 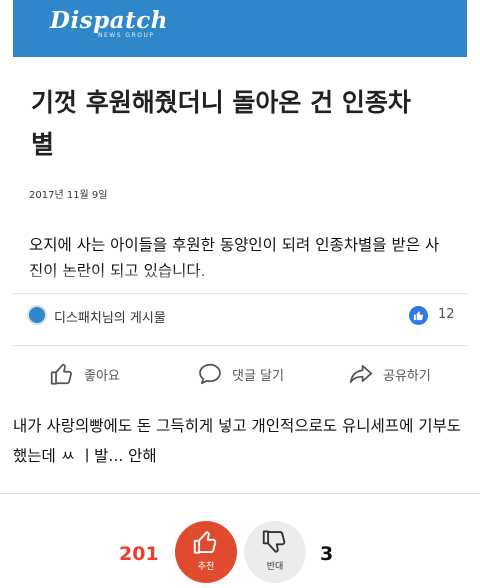 What do you see at coordinates (61, 374) in the screenshot?
I see `thumbs-up-outline-icon` at bounding box center [61, 374].